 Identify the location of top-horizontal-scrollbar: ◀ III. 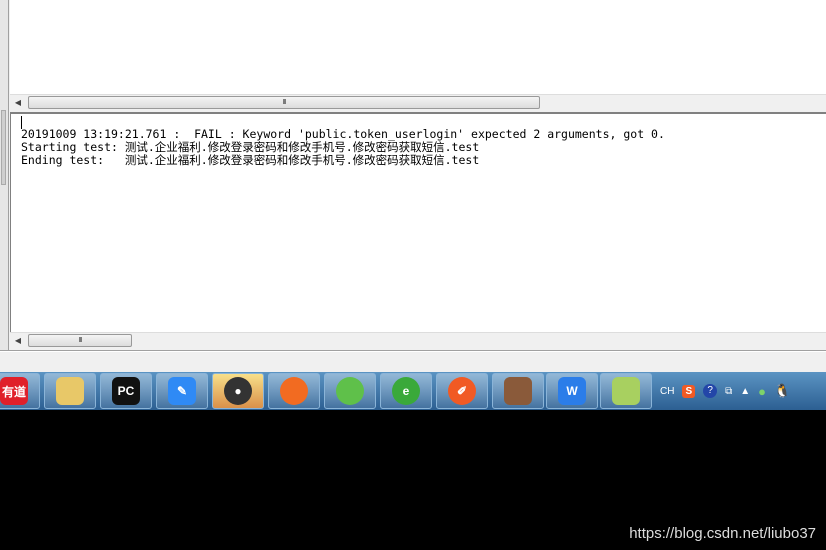
(418, 102).